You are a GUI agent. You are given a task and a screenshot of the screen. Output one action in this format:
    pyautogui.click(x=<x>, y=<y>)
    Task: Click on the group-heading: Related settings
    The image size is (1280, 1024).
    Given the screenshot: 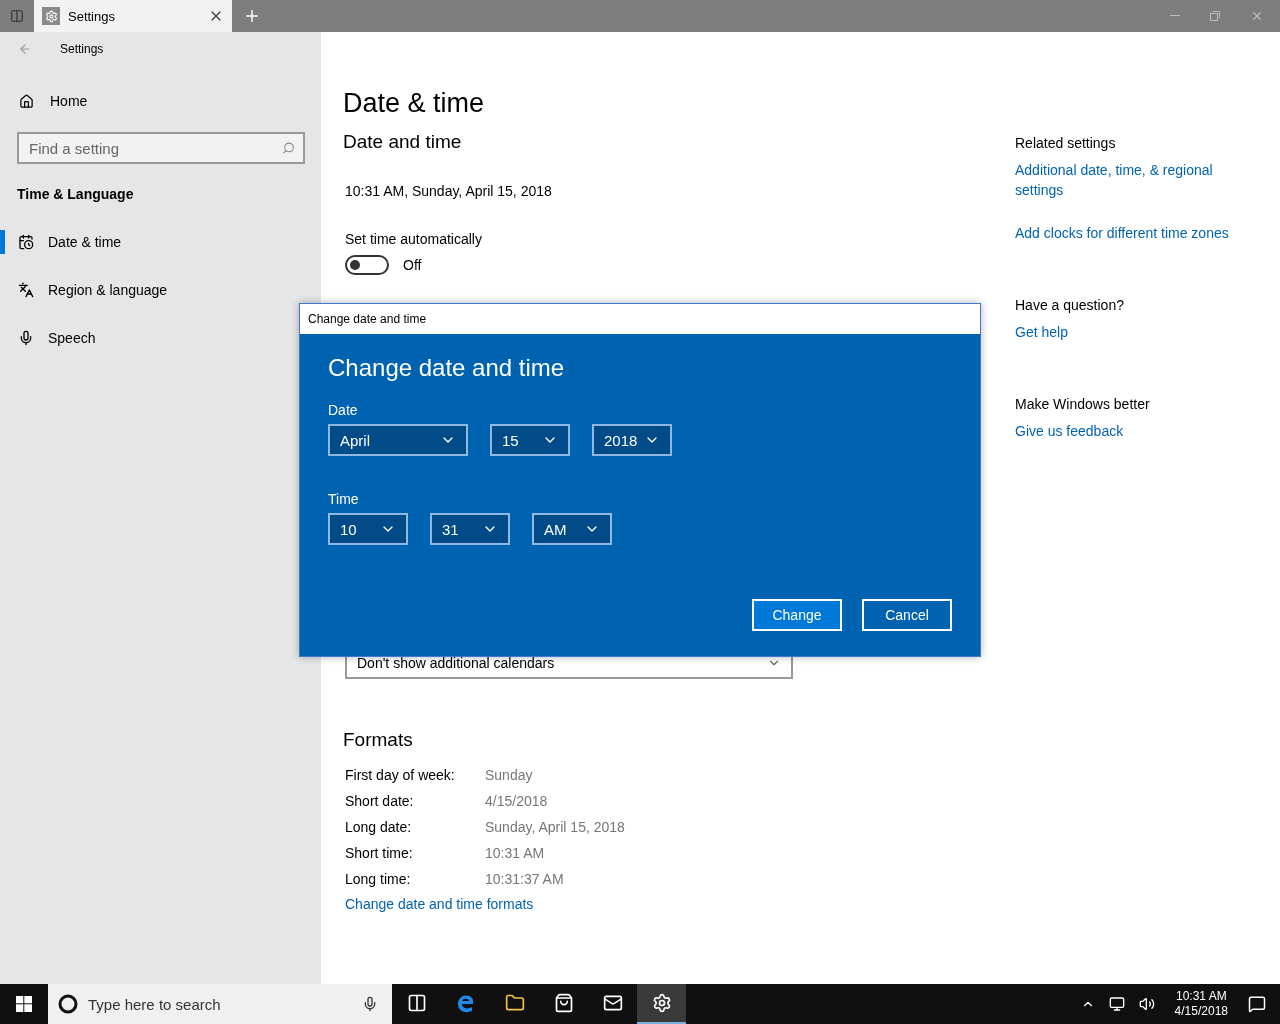 What is the action you would take?
    pyautogui.click(x=1066, y=143)
    